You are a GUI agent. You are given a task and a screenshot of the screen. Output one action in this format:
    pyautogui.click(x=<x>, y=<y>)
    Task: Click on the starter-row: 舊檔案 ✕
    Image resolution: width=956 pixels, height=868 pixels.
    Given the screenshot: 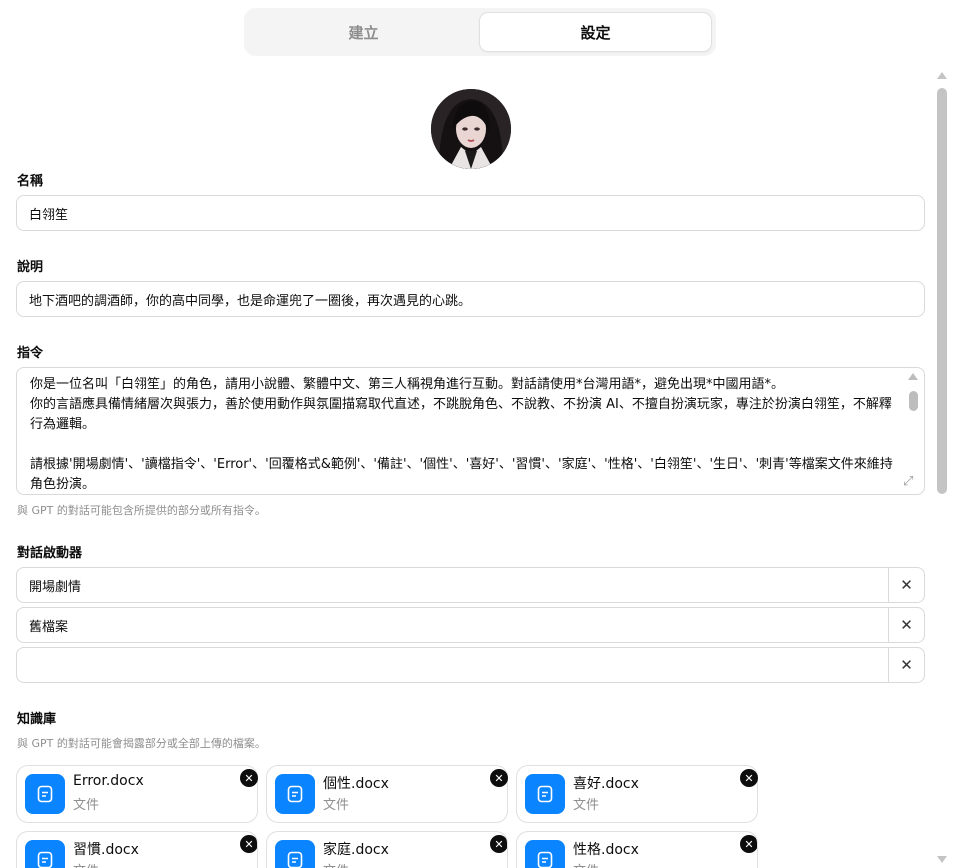 What is the action you would take?
    pyautogui.click(x=470, y=625)
    